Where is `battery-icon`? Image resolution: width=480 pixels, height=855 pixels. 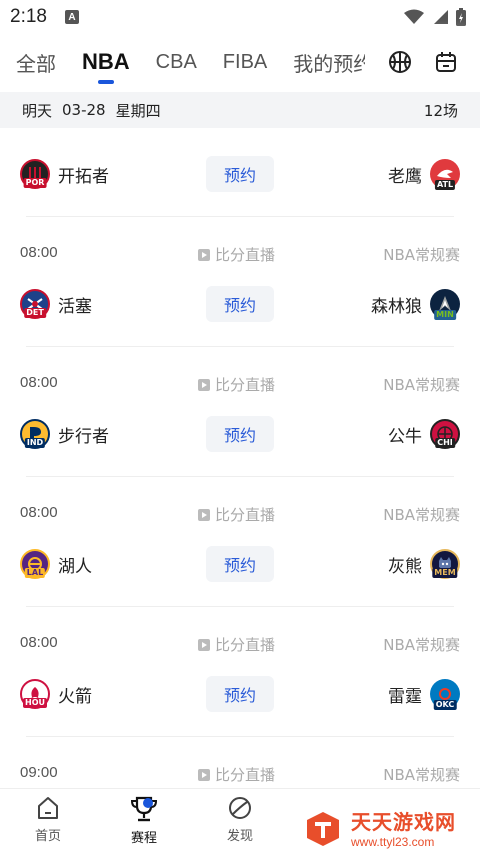
battery-icon is located at coordinates (461, 17).